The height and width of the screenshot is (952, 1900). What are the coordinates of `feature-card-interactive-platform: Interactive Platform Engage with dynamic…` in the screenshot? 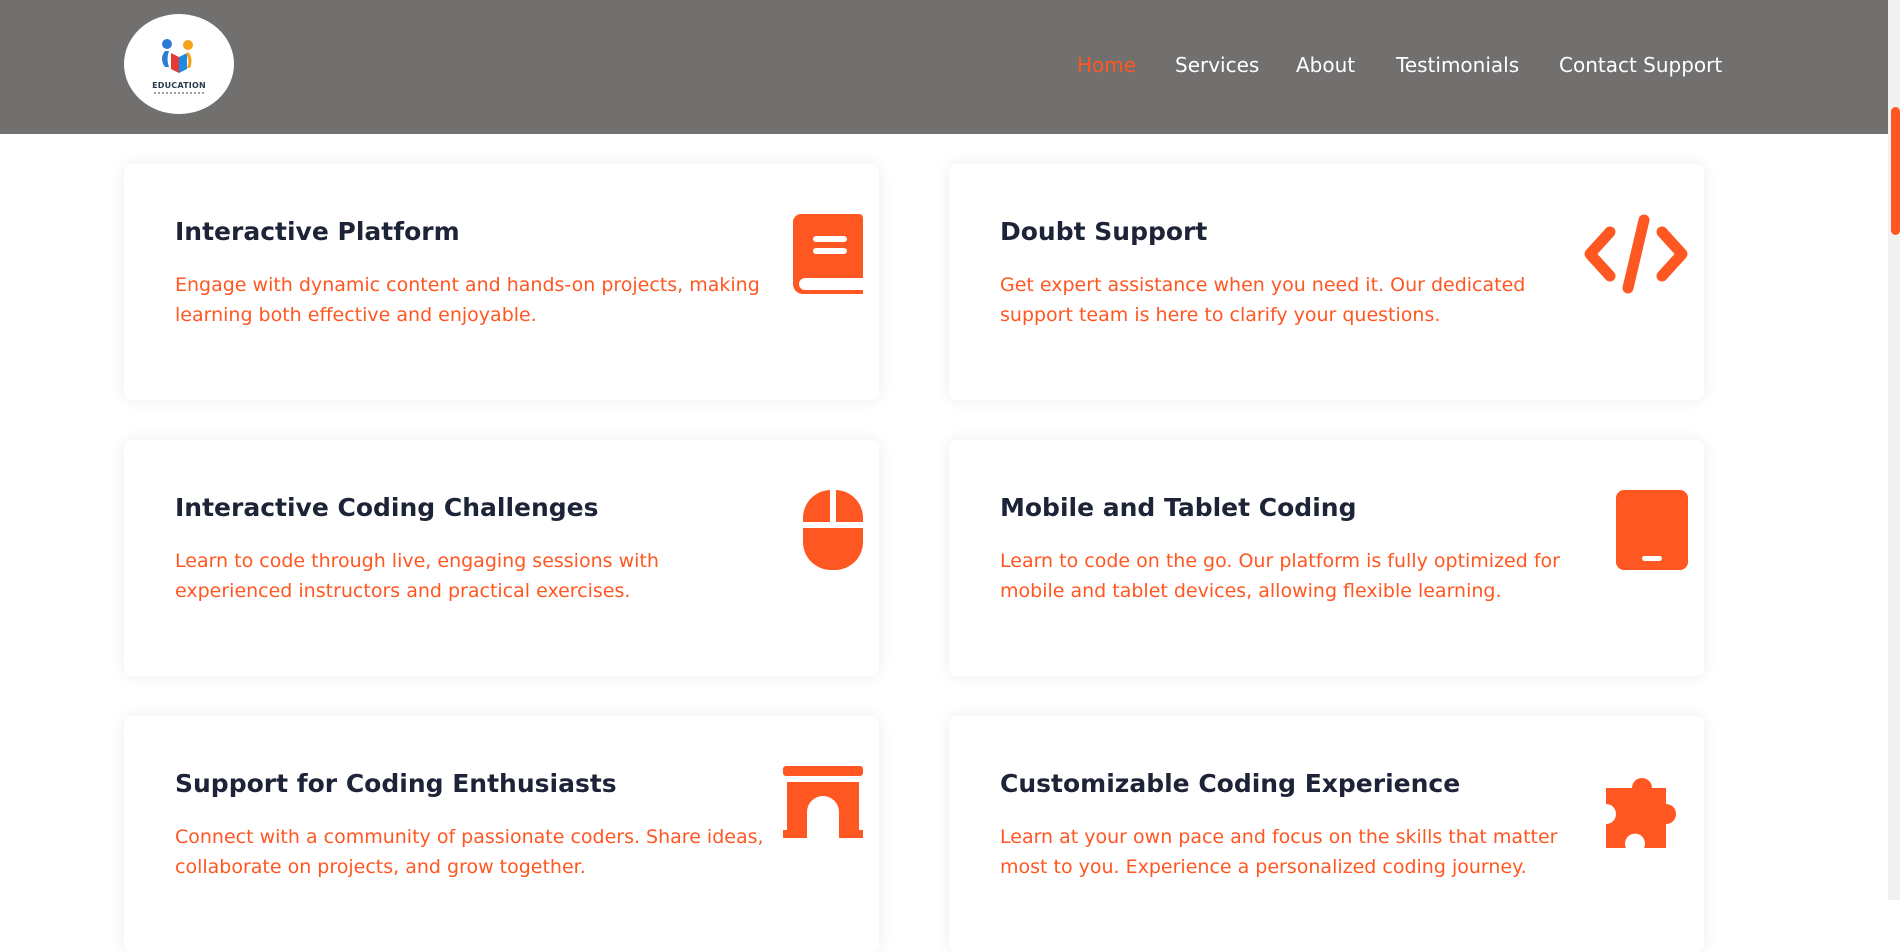 It's located at (501, 282).